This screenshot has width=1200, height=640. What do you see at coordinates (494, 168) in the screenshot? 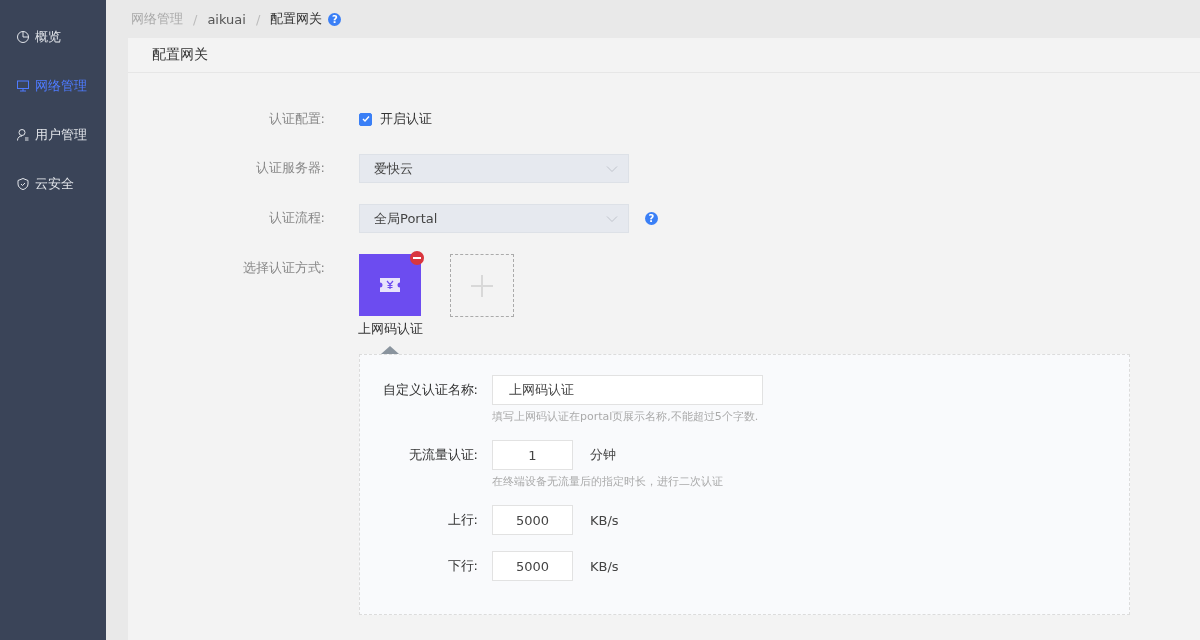
I see `dropdown: 爱快云` at bounding box center [494, 168].